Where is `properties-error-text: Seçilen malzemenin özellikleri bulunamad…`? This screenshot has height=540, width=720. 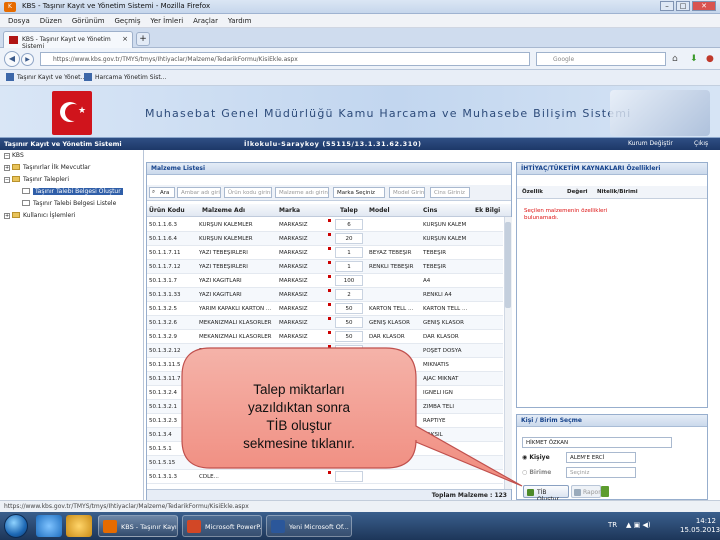
properties-error-text: Seçilen malzemenin özellikleri bulunamad… is located at coordinates (566, 214).